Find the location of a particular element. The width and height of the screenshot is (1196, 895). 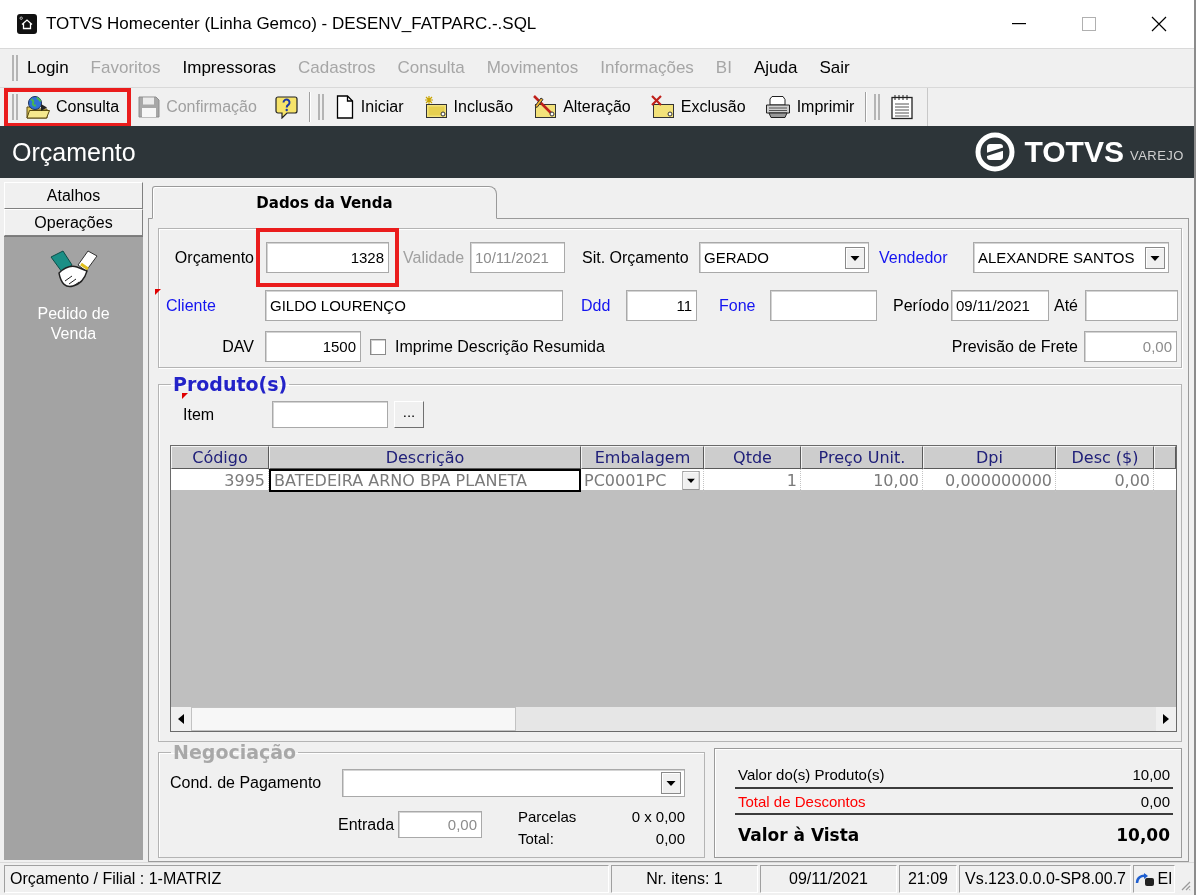

menu-item: Impressoras is located at coordinates (229, 68).